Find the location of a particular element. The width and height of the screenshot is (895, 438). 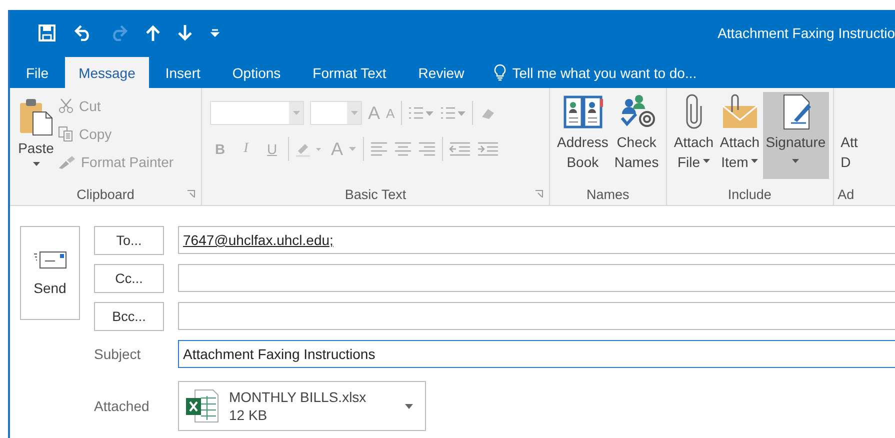

customize-icon is located at coordinates (215, 33).